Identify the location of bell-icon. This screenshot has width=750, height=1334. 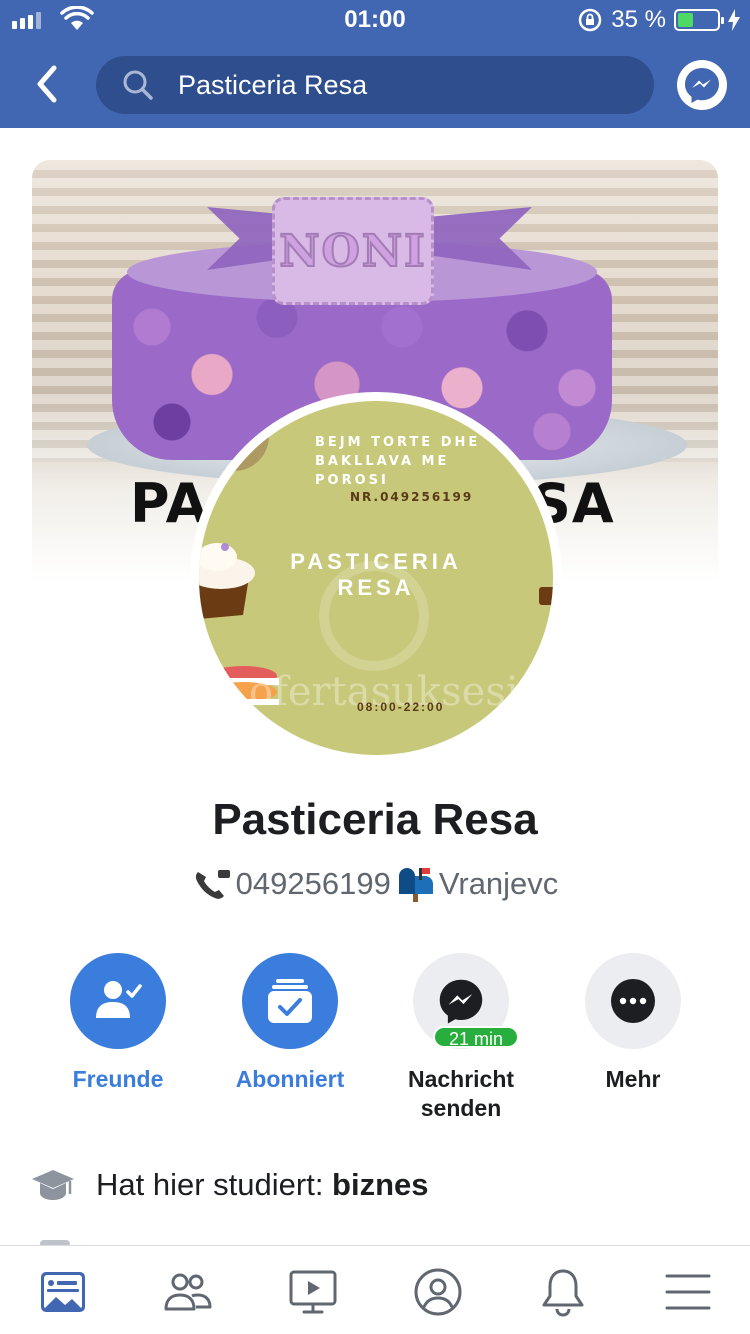
(563, 1293).